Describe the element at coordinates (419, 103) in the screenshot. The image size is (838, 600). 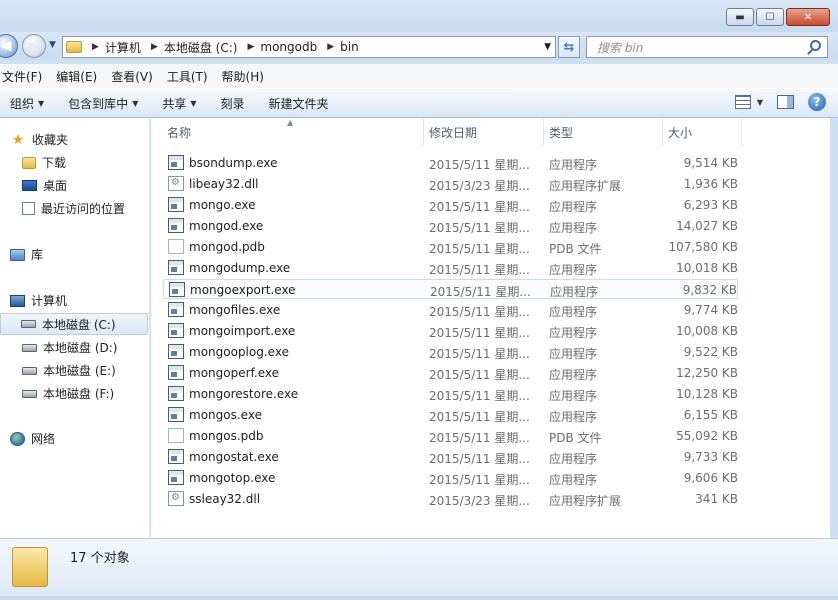
I see `command-bar: 组织 ▼ 包含到库中 ▼ 共享 ▼ 刻录 新建文件夹 ▼ ?` at that location.